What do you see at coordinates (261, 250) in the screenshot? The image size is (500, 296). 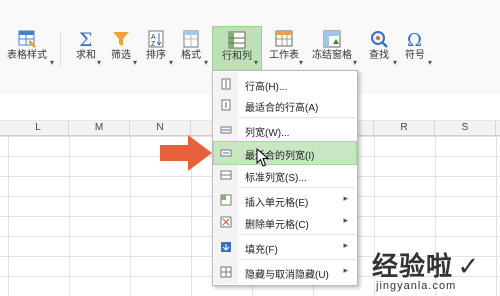 I see `menu-item-label: 填充(F)` at bounding box center [261, 250].